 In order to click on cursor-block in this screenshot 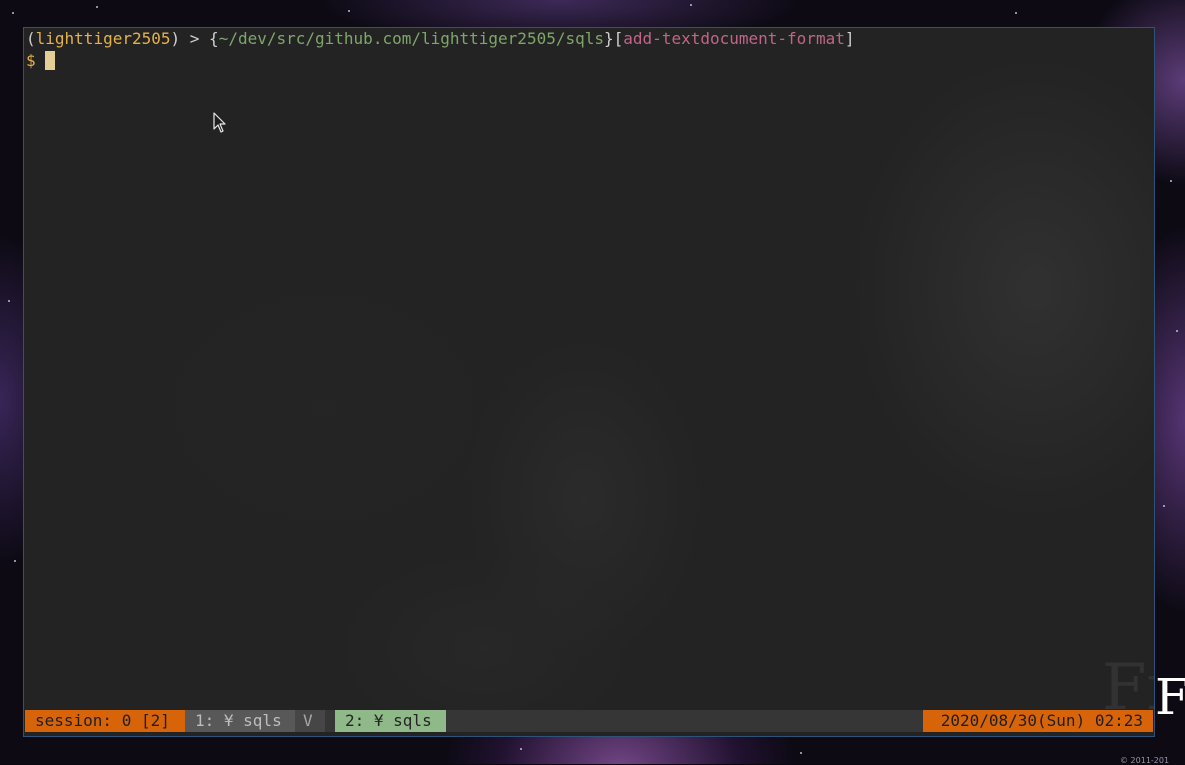, I will do `click(50, 60)`.